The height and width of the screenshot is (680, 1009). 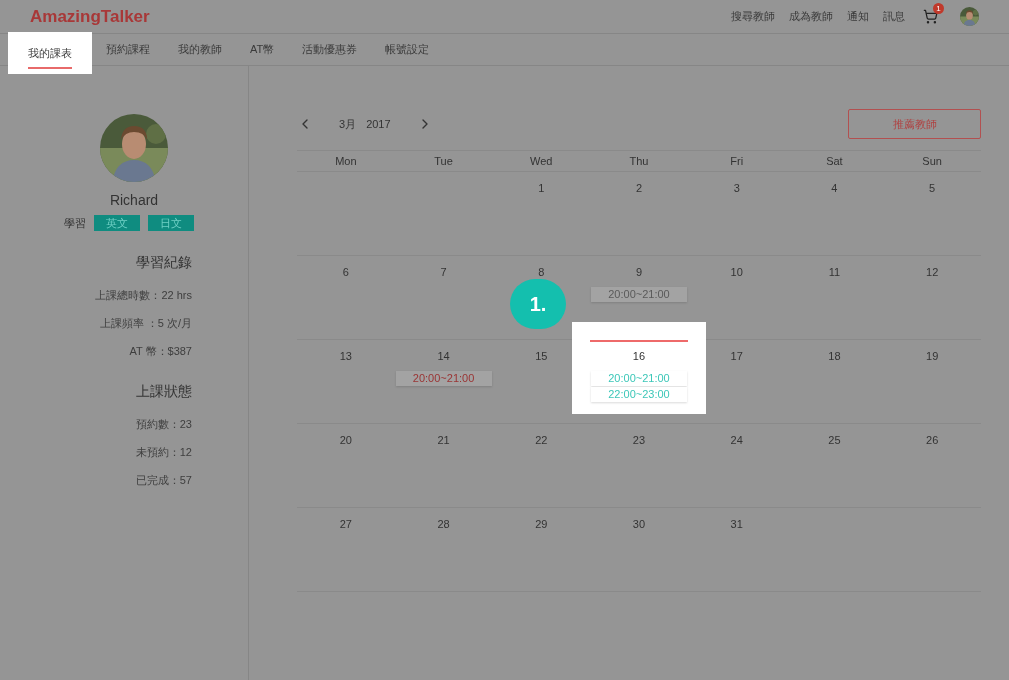 What do you see at coordinates (262, 49) in the screenshot?
I see `nav-tab: AT幣` at bounding box center [262, 49].